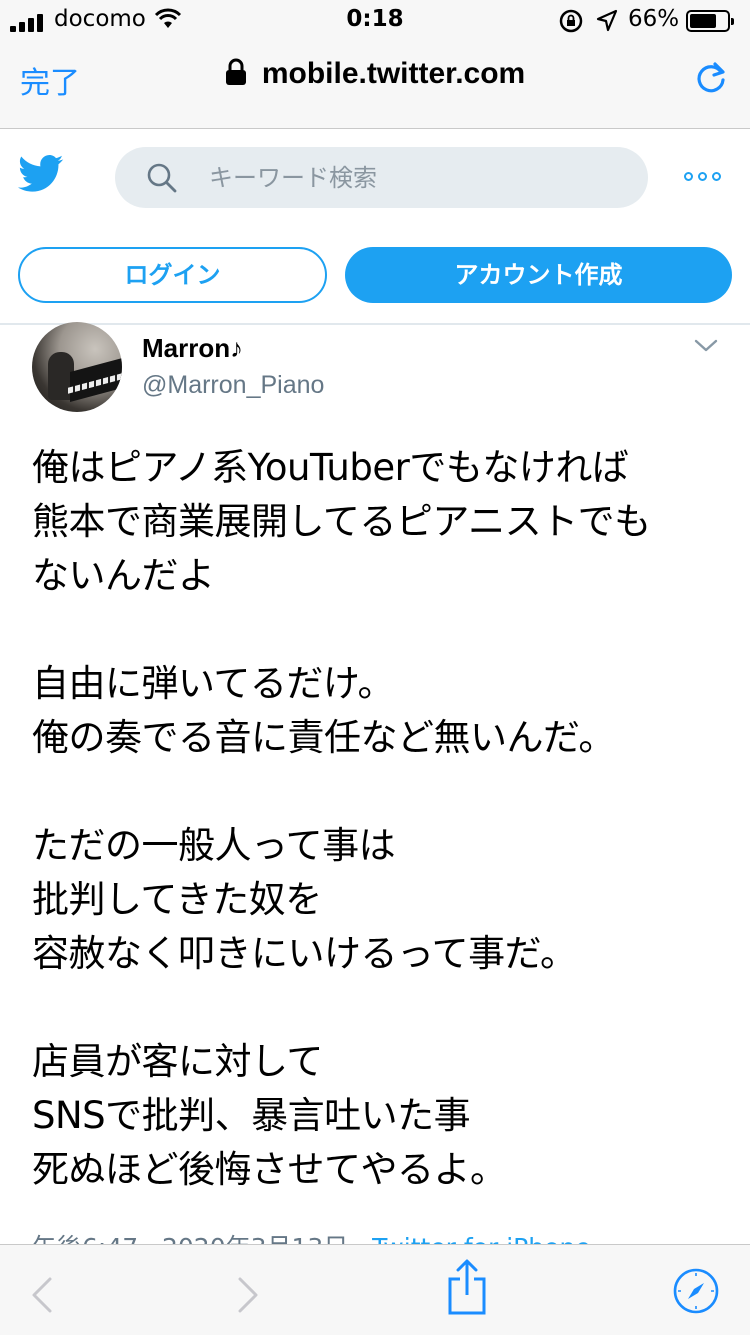 The height and width of the screenshot is (1335, 750). Describe the element at coordinates (162, 178) in the screenshot. I see `search-icon` at that location.